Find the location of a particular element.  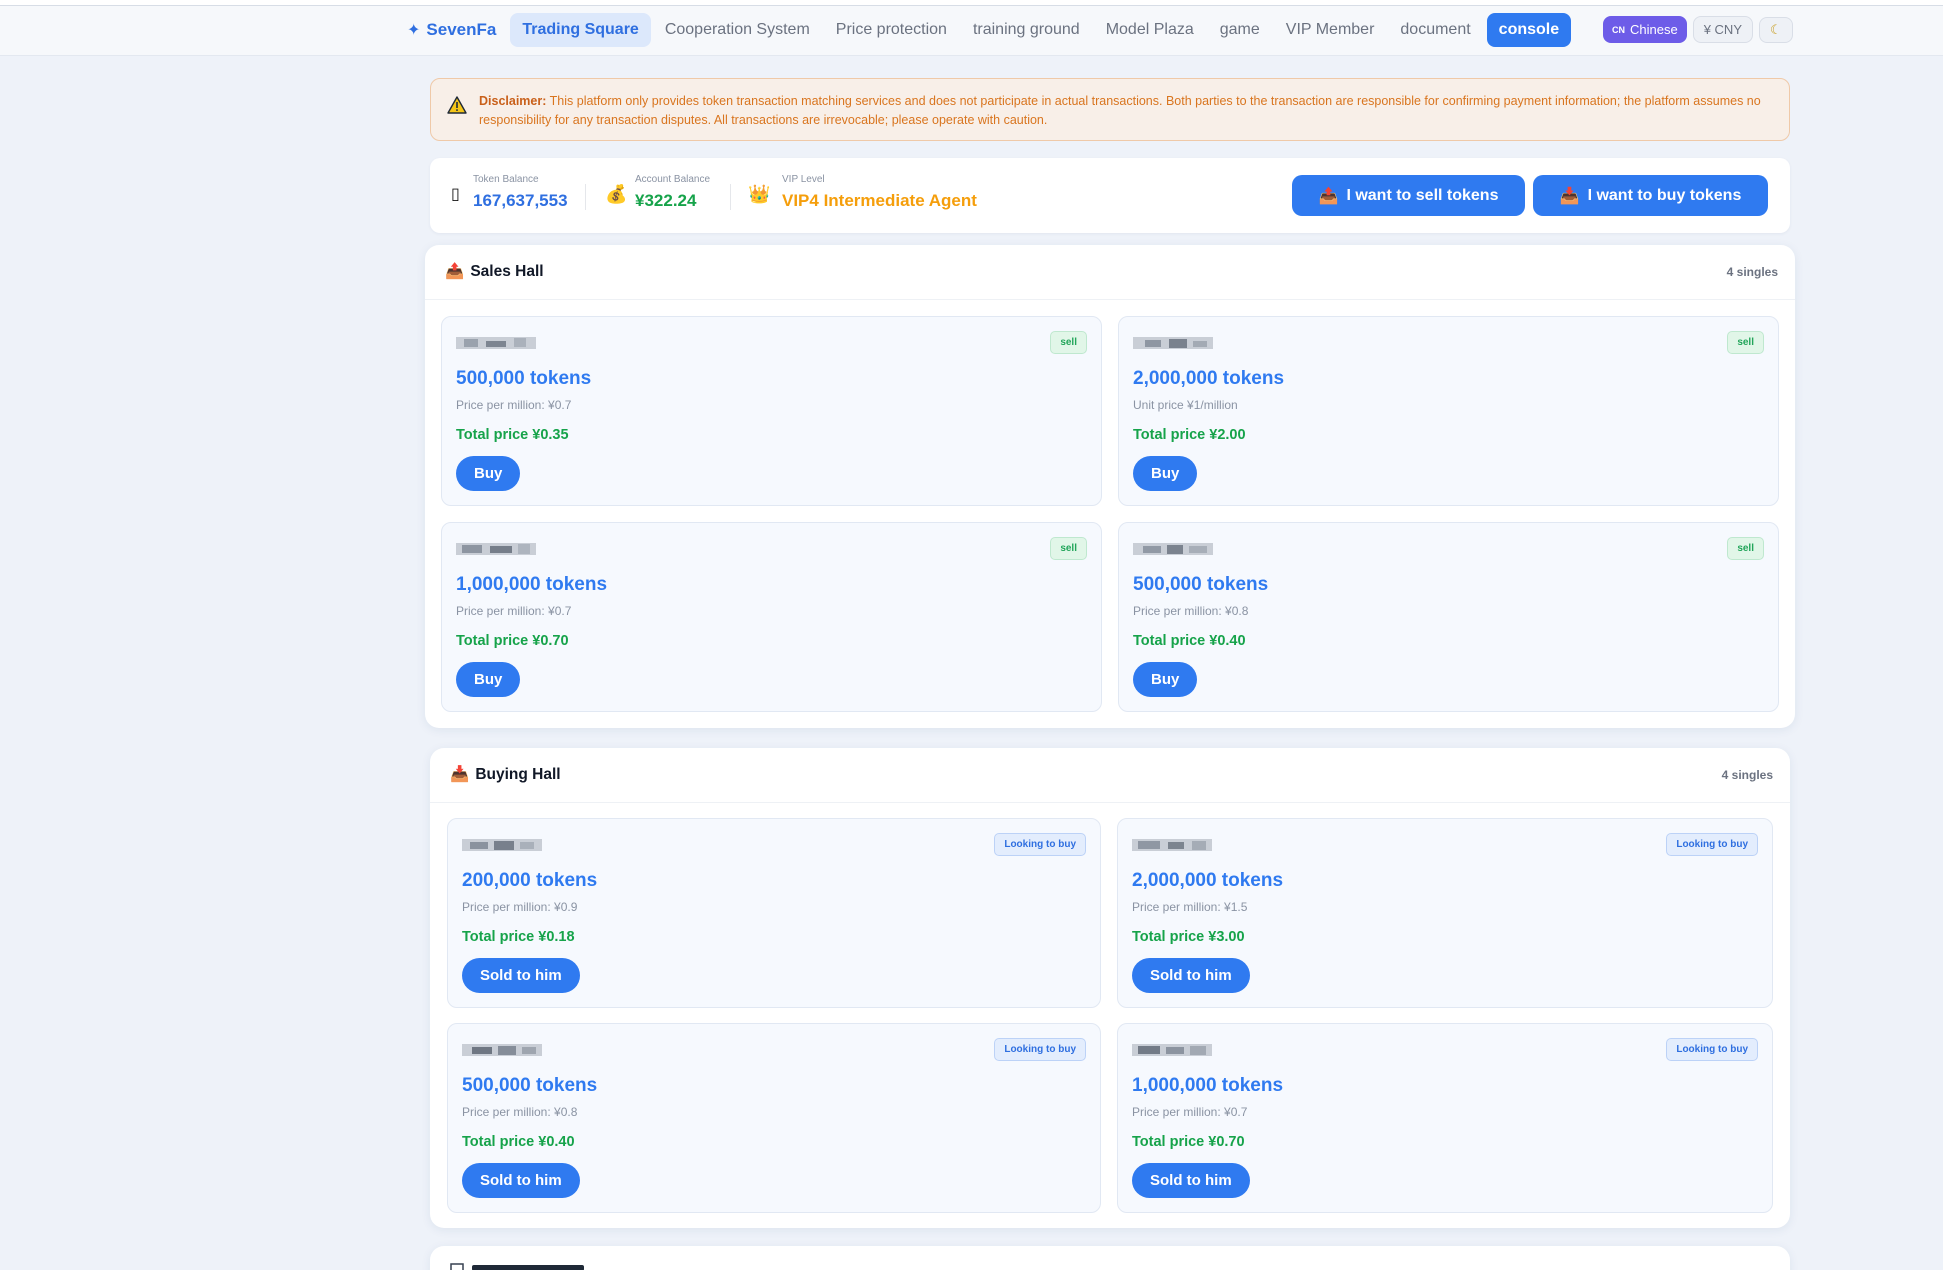

sales-hall-title: 📤 Sales Hall is located at coordinates (494, 271).